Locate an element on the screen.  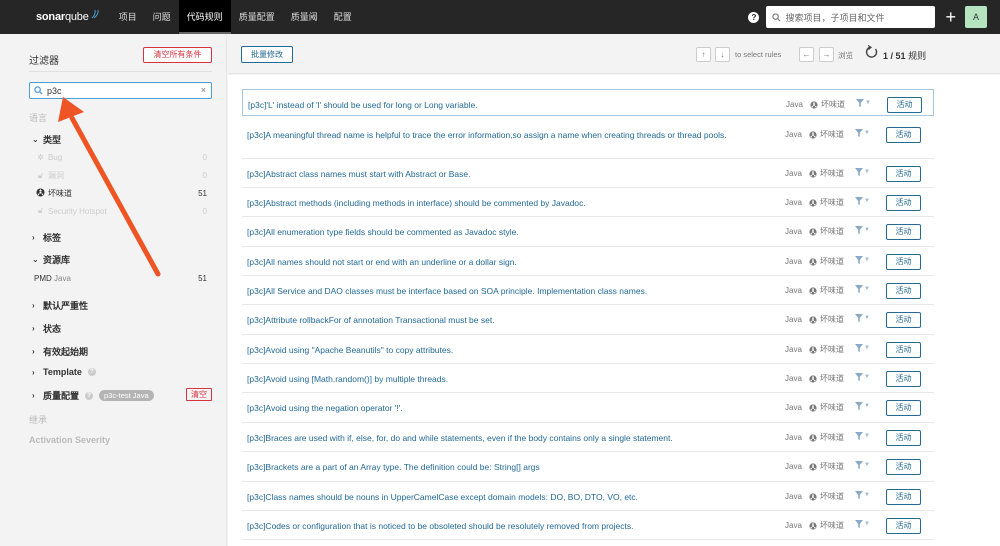
nav-item: 代码规则 is located at coordinates (204, 17).